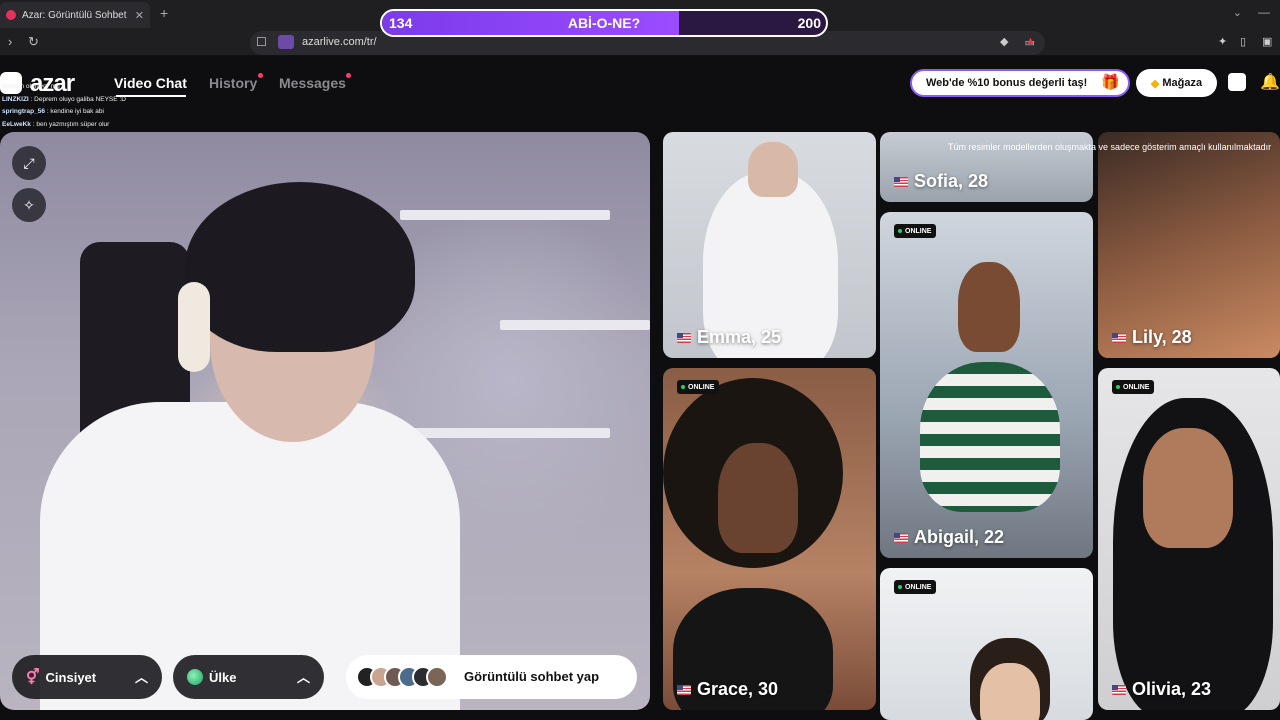 Image resolution: width=1280 pixels, height=720 pixels. I want to click on new-tab-icon: +, so click(164, 13).